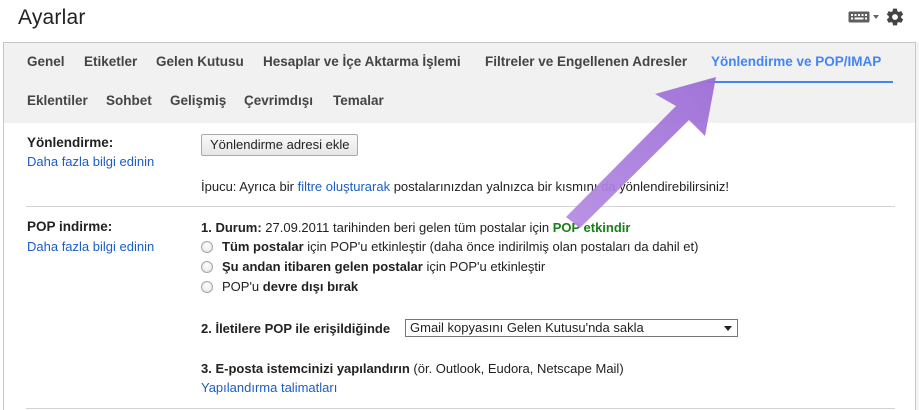 This screenshot has width=919, height=410. I want to click on gear-icon, so click(895, 17).